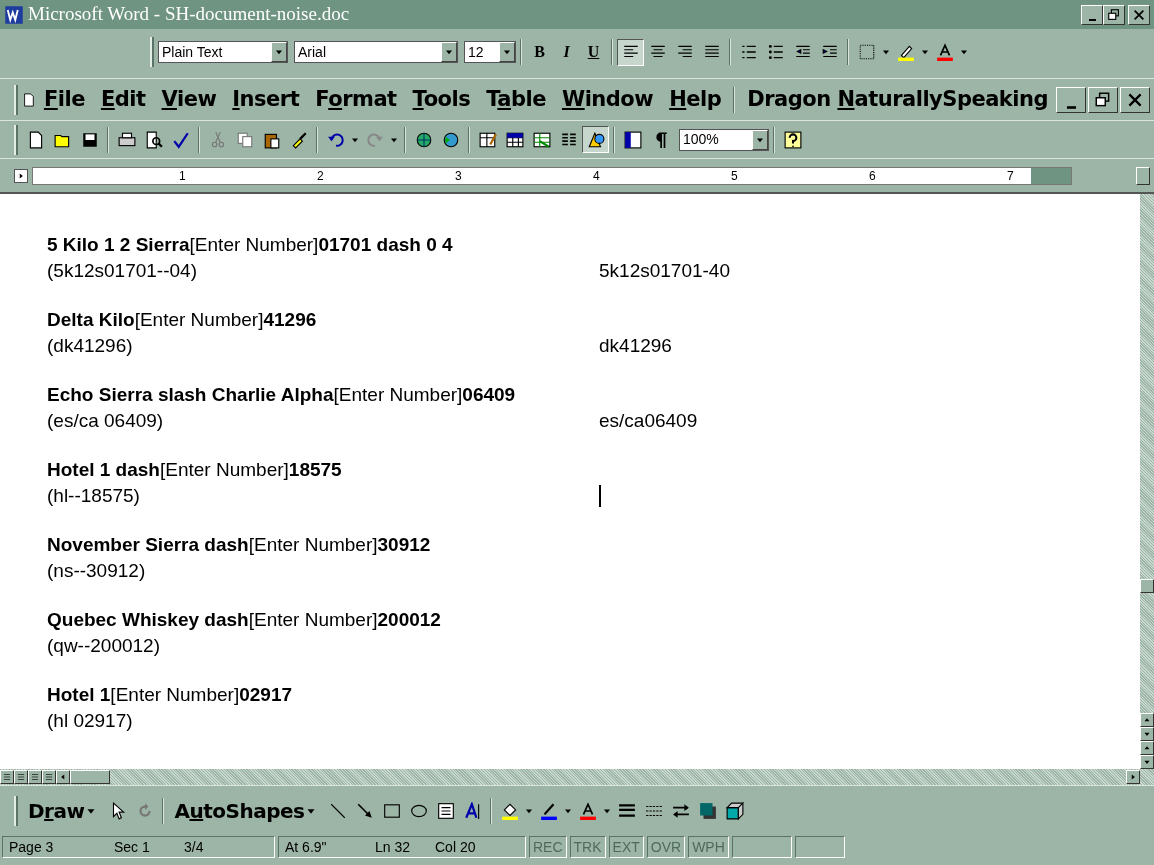 The image size is (1154, 865). I want to click on underline-button: U, so click(593, 52).